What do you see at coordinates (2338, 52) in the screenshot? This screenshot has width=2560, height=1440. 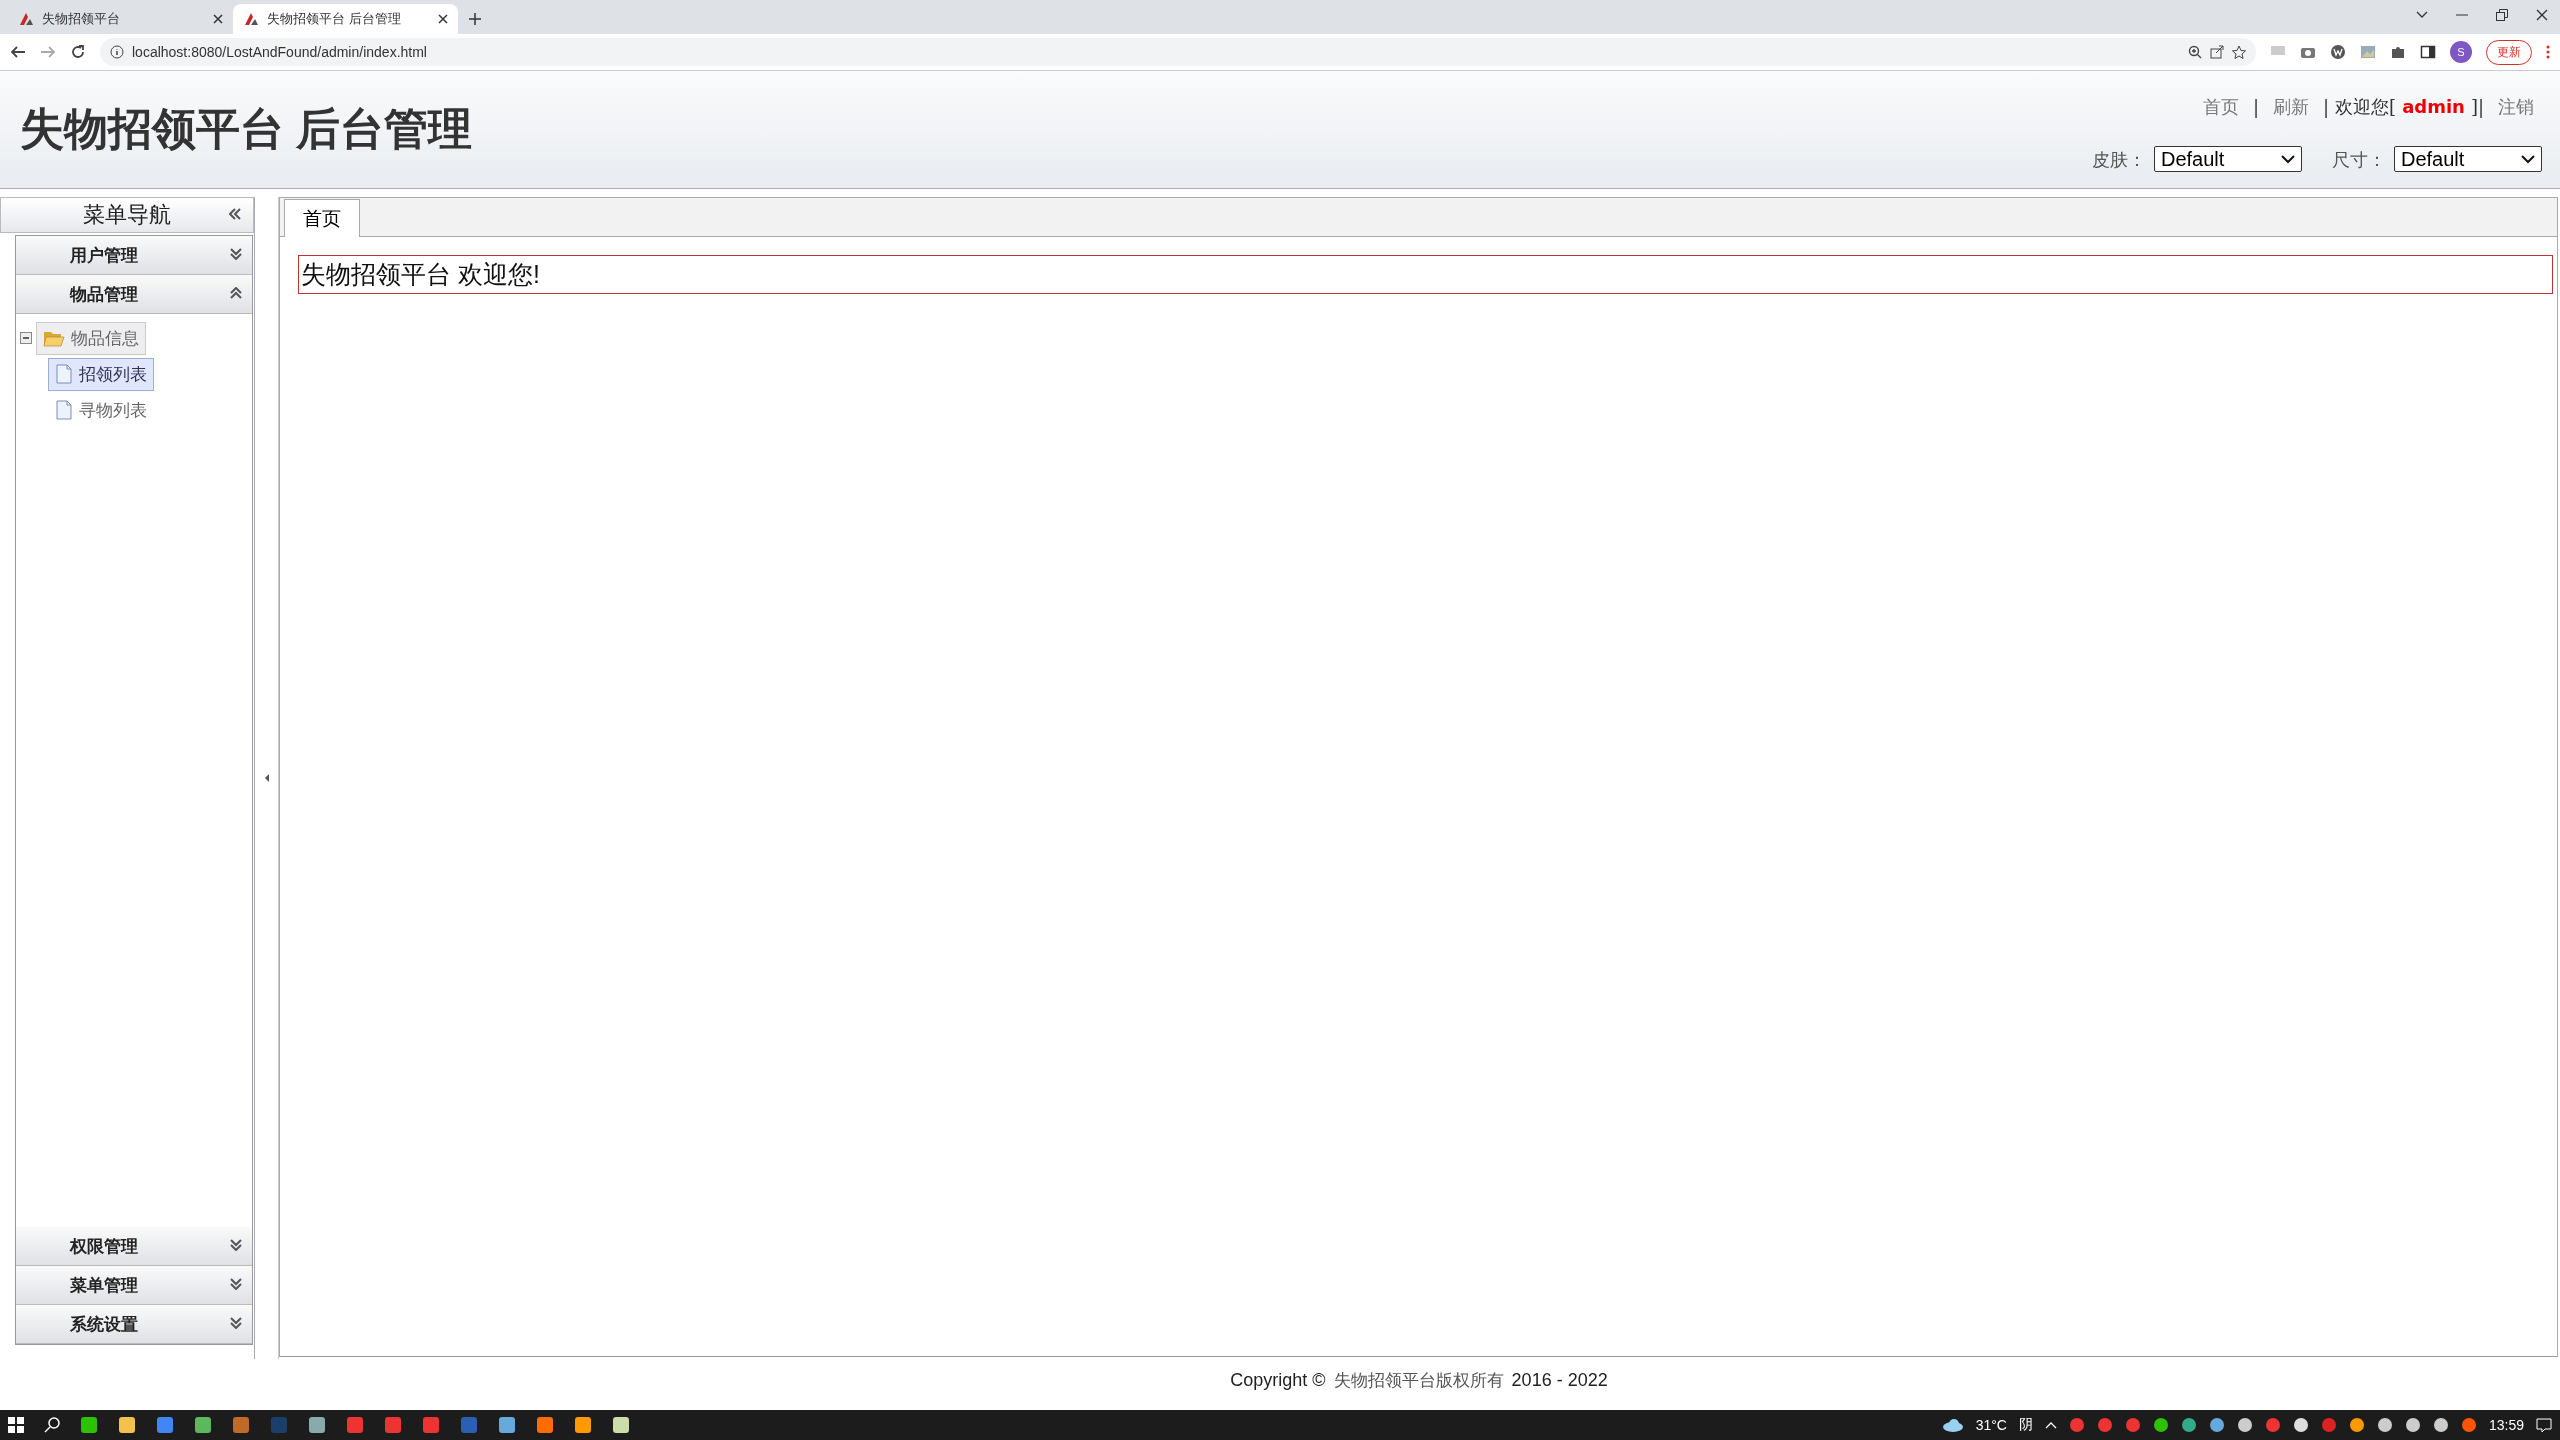 I see `w-circle-icon` at bounding box center [2338, 52].